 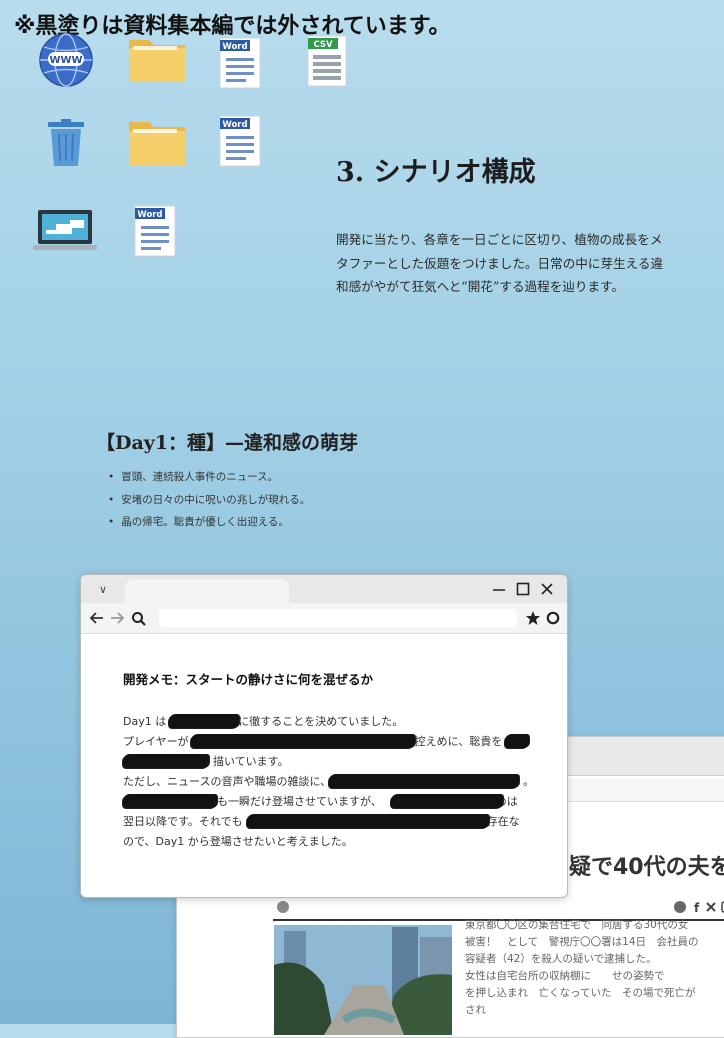 What do you see at coordinates (299, 801) in the screenshot?
I see `memo-text: も一瞬だけ登場させていますが、` at bounding box center [299, 801].